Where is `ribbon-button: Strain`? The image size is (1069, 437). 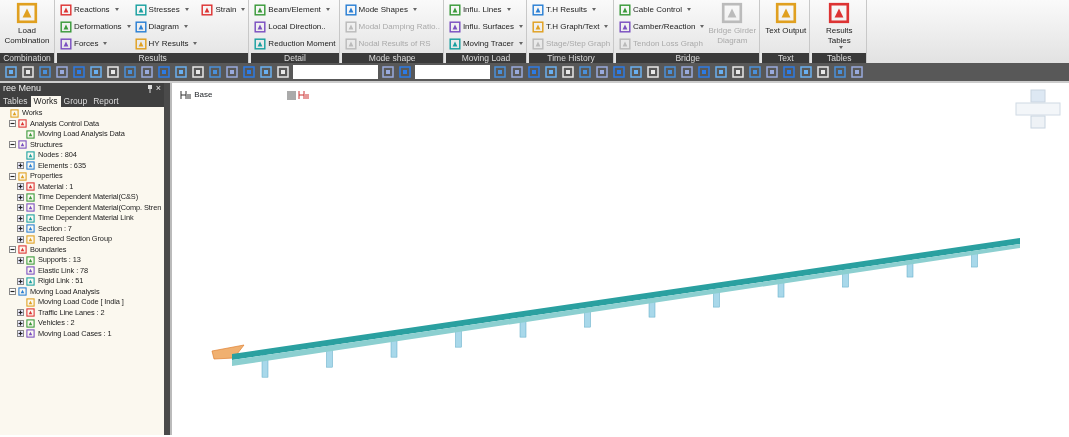 ribbon-button: Strain is located at coordinates (223, 9).